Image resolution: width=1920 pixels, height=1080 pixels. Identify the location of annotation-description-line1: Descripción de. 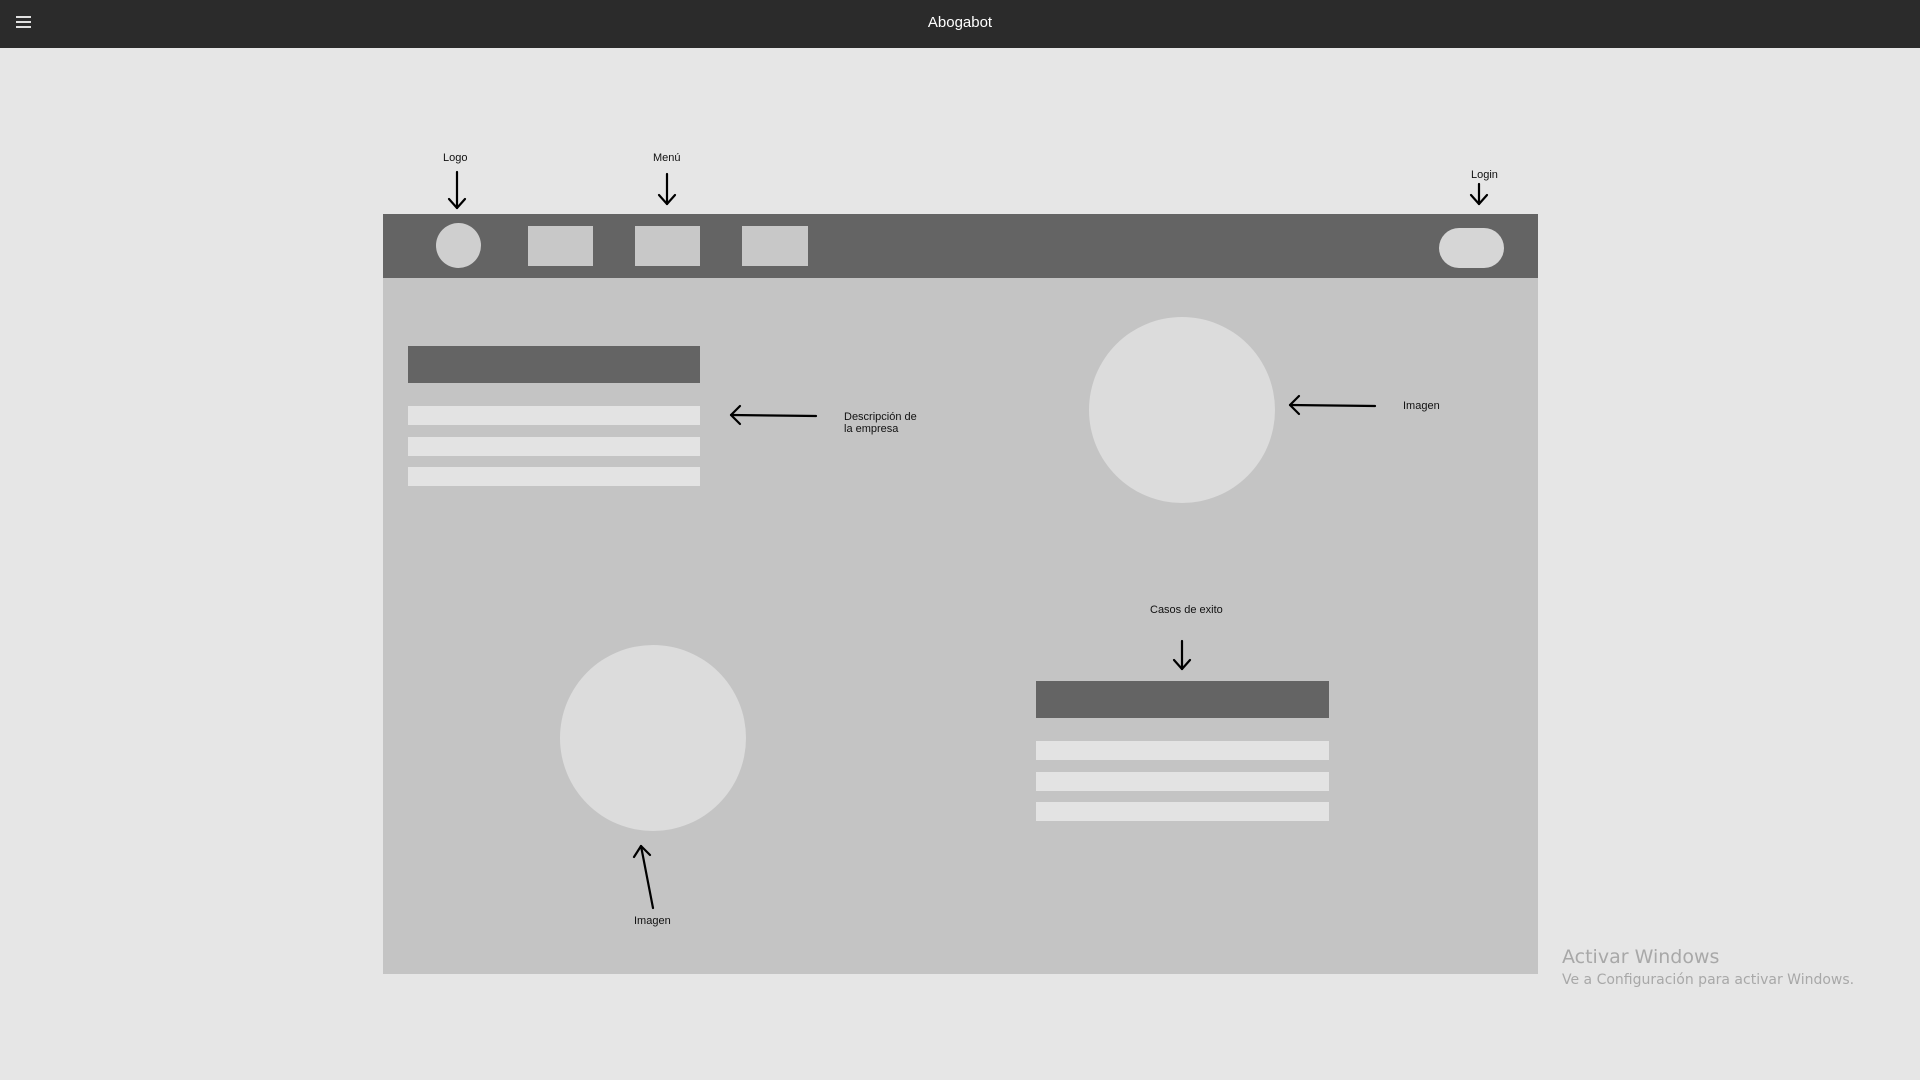
(880, 417).